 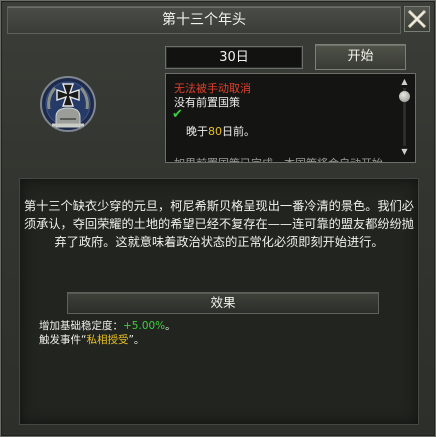 I want to click on date-requirement: 晚于80日前。, so click(x=220, y=131).